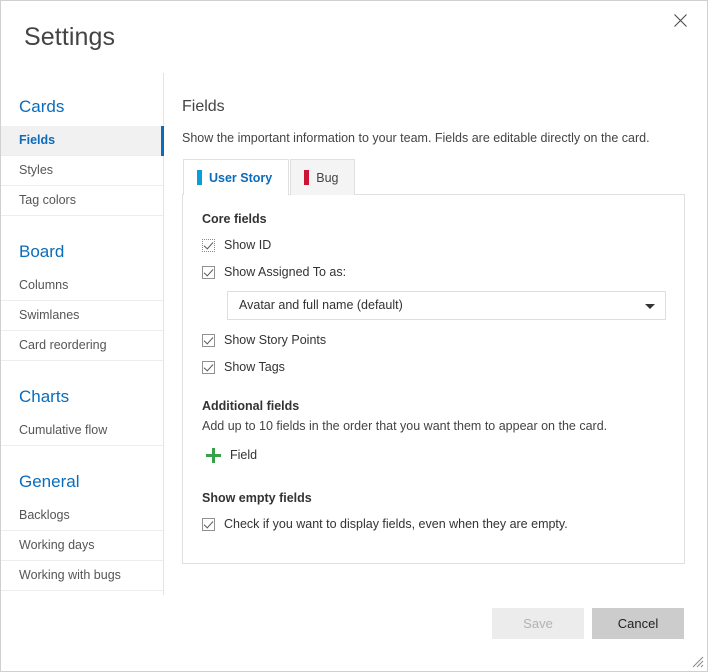 This screenshot has height=672, width=708. Describe the element at coordinates (42, 251) in the screenshot. I see `nav-group-title: Board` at that location.